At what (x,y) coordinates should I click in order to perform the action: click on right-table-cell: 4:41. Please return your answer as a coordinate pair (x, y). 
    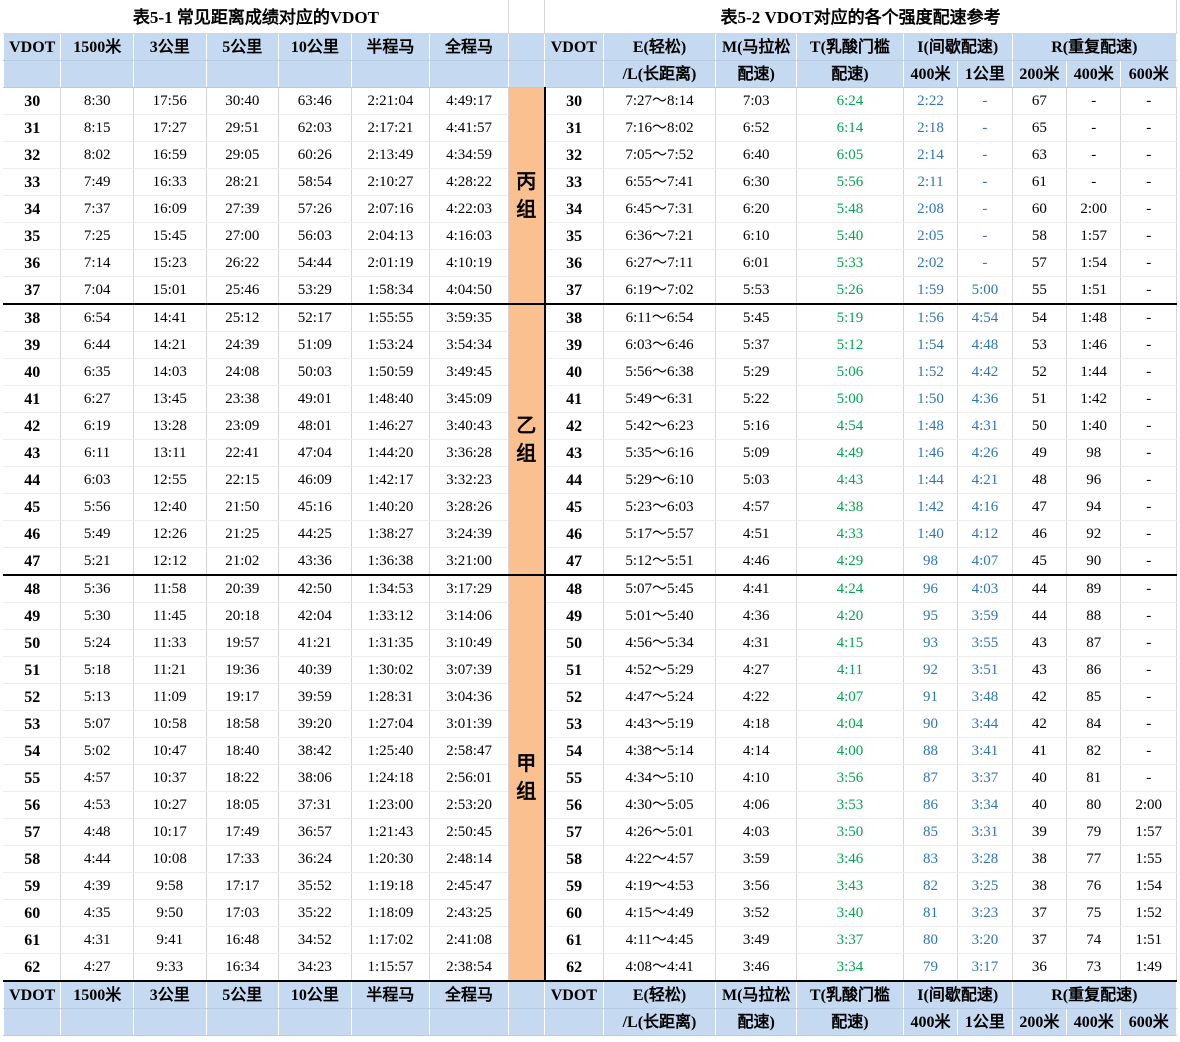
    Looking at the image, I should click on (756, 588).